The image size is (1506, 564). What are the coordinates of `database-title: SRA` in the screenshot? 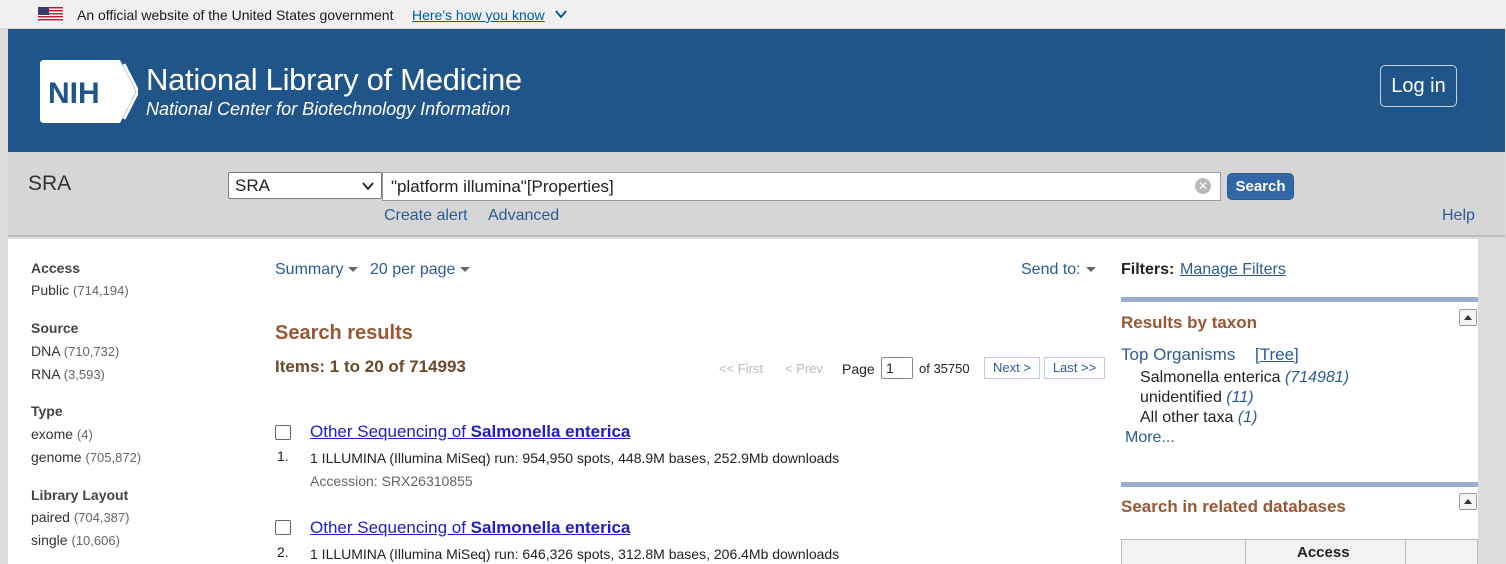 It's located at (50, 183).